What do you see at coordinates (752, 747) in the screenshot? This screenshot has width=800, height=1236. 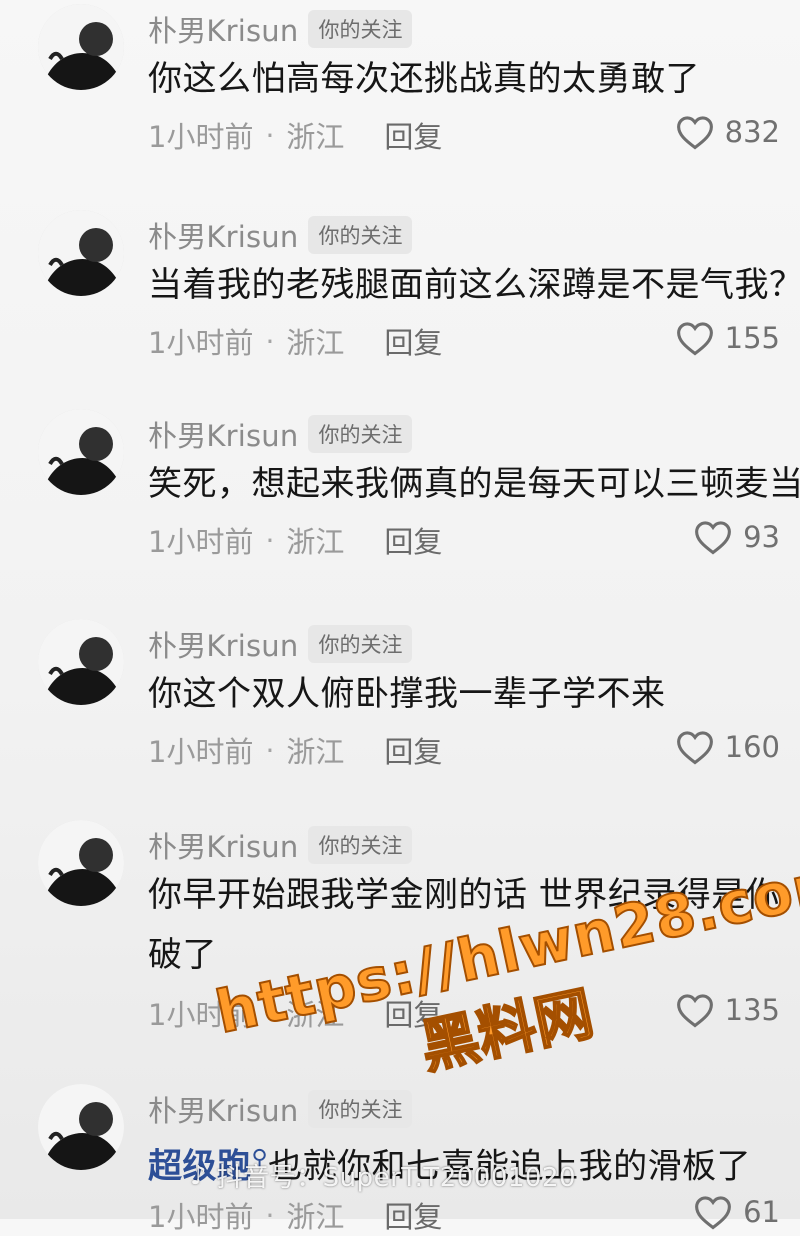 I see `like-count: 160` at bounding box center [752, 747].